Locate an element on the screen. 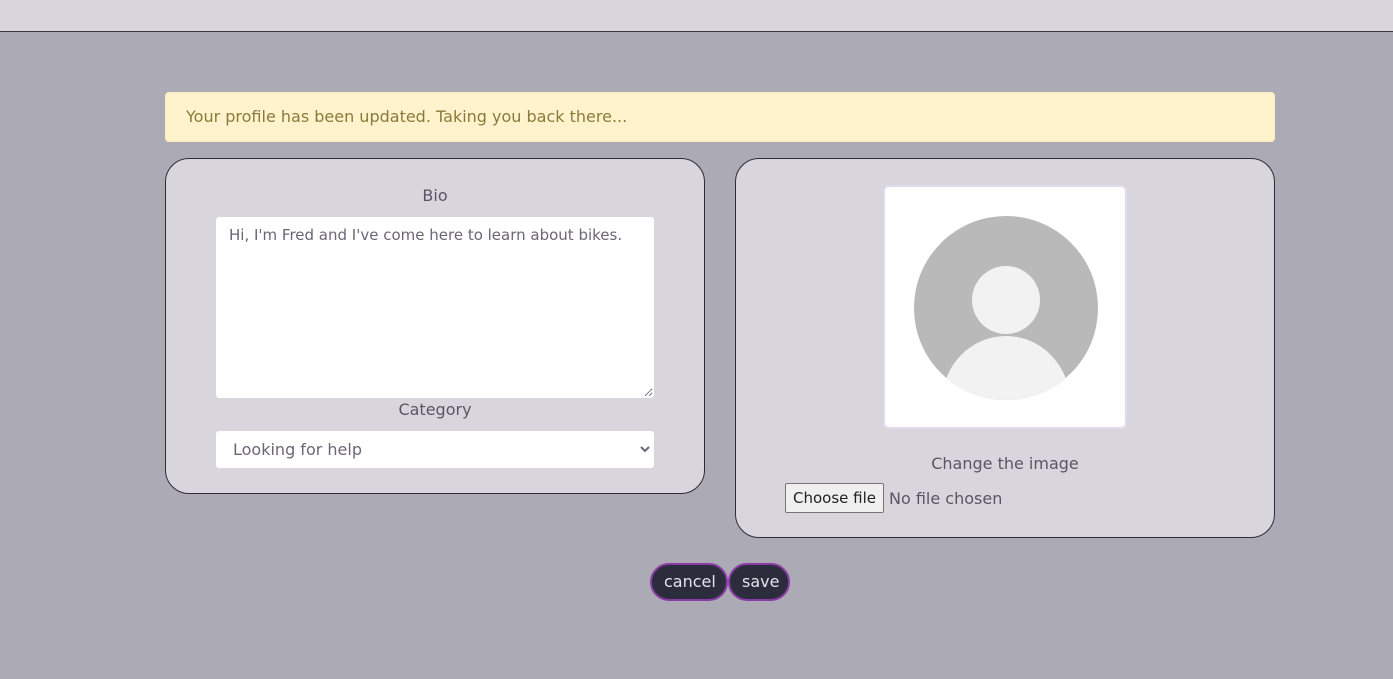 The image size is (1393, 679). bio-label: Bio is located at coordinates (435, 195).